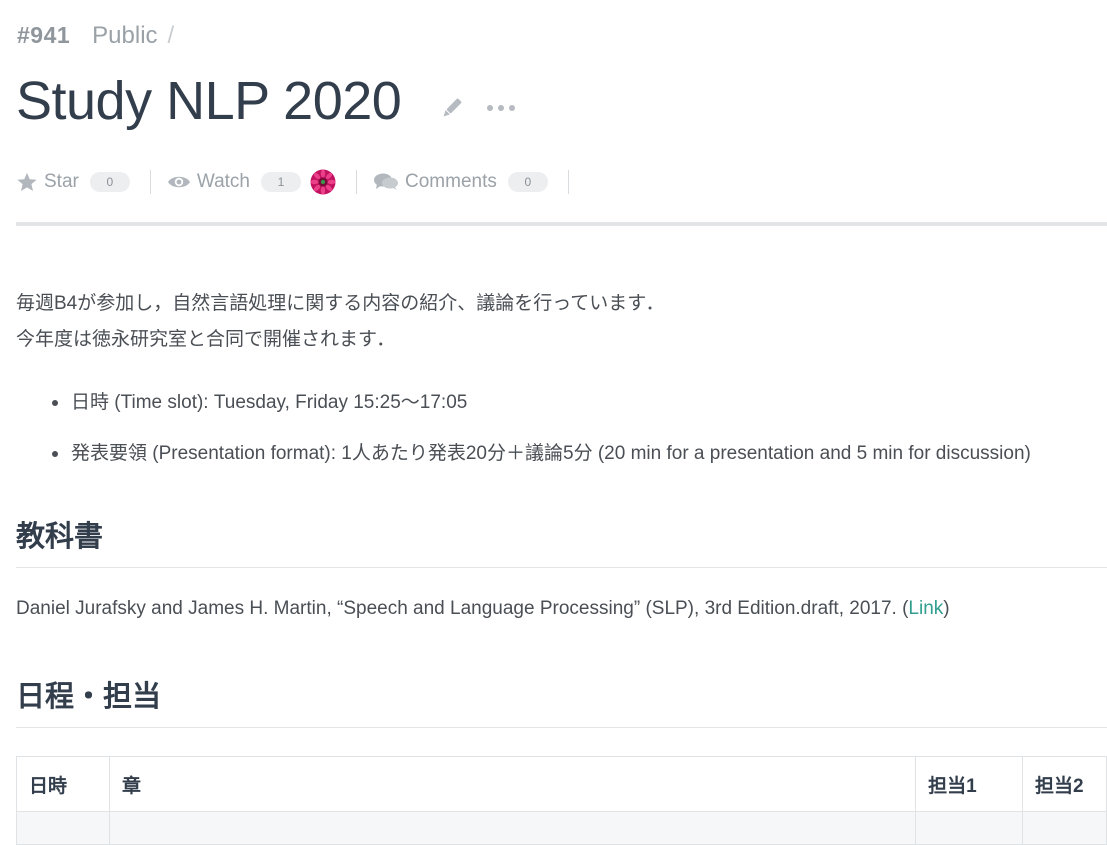 The height and width of the screenshot is (845, 1107). What do you see at coordinates (946, 608) in the screenshot?
I see `textbook-close: )` at bounding box center [946, 608].